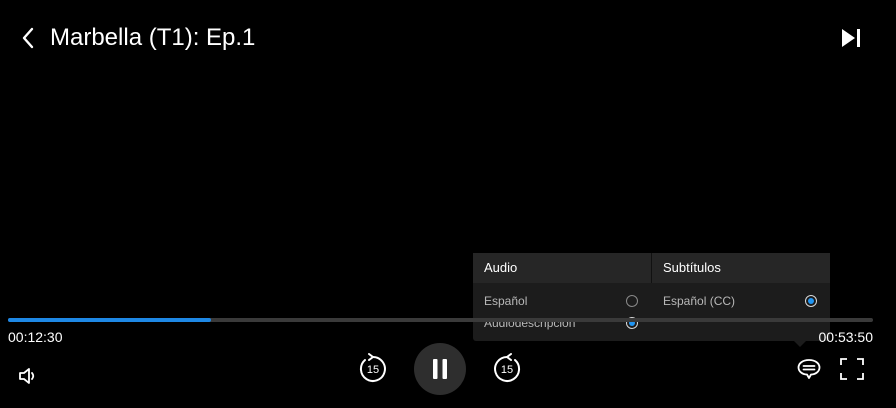 This screenshot has height=408, width=896. What do you see at coordinates (35, 337) in the screenshot?
I see `elapsed-time: 00:12:30` at bounding box center [35, 337].